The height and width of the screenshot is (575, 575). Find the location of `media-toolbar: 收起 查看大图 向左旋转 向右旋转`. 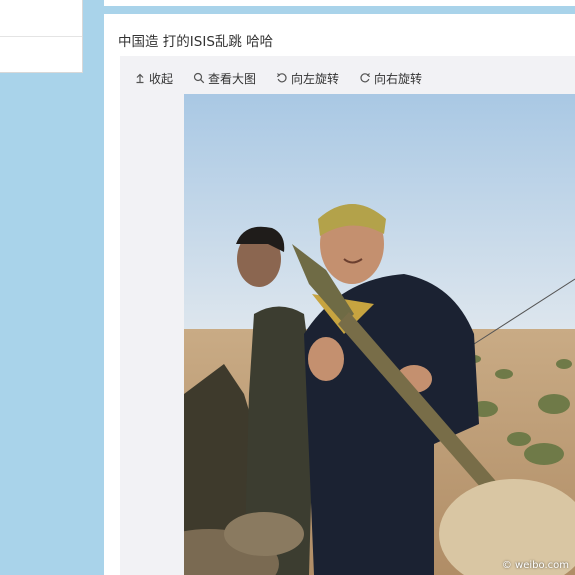

media-toolbar: 收起 查看大图 向左旋转 向右旋转 is located at coordinates (288, 78).